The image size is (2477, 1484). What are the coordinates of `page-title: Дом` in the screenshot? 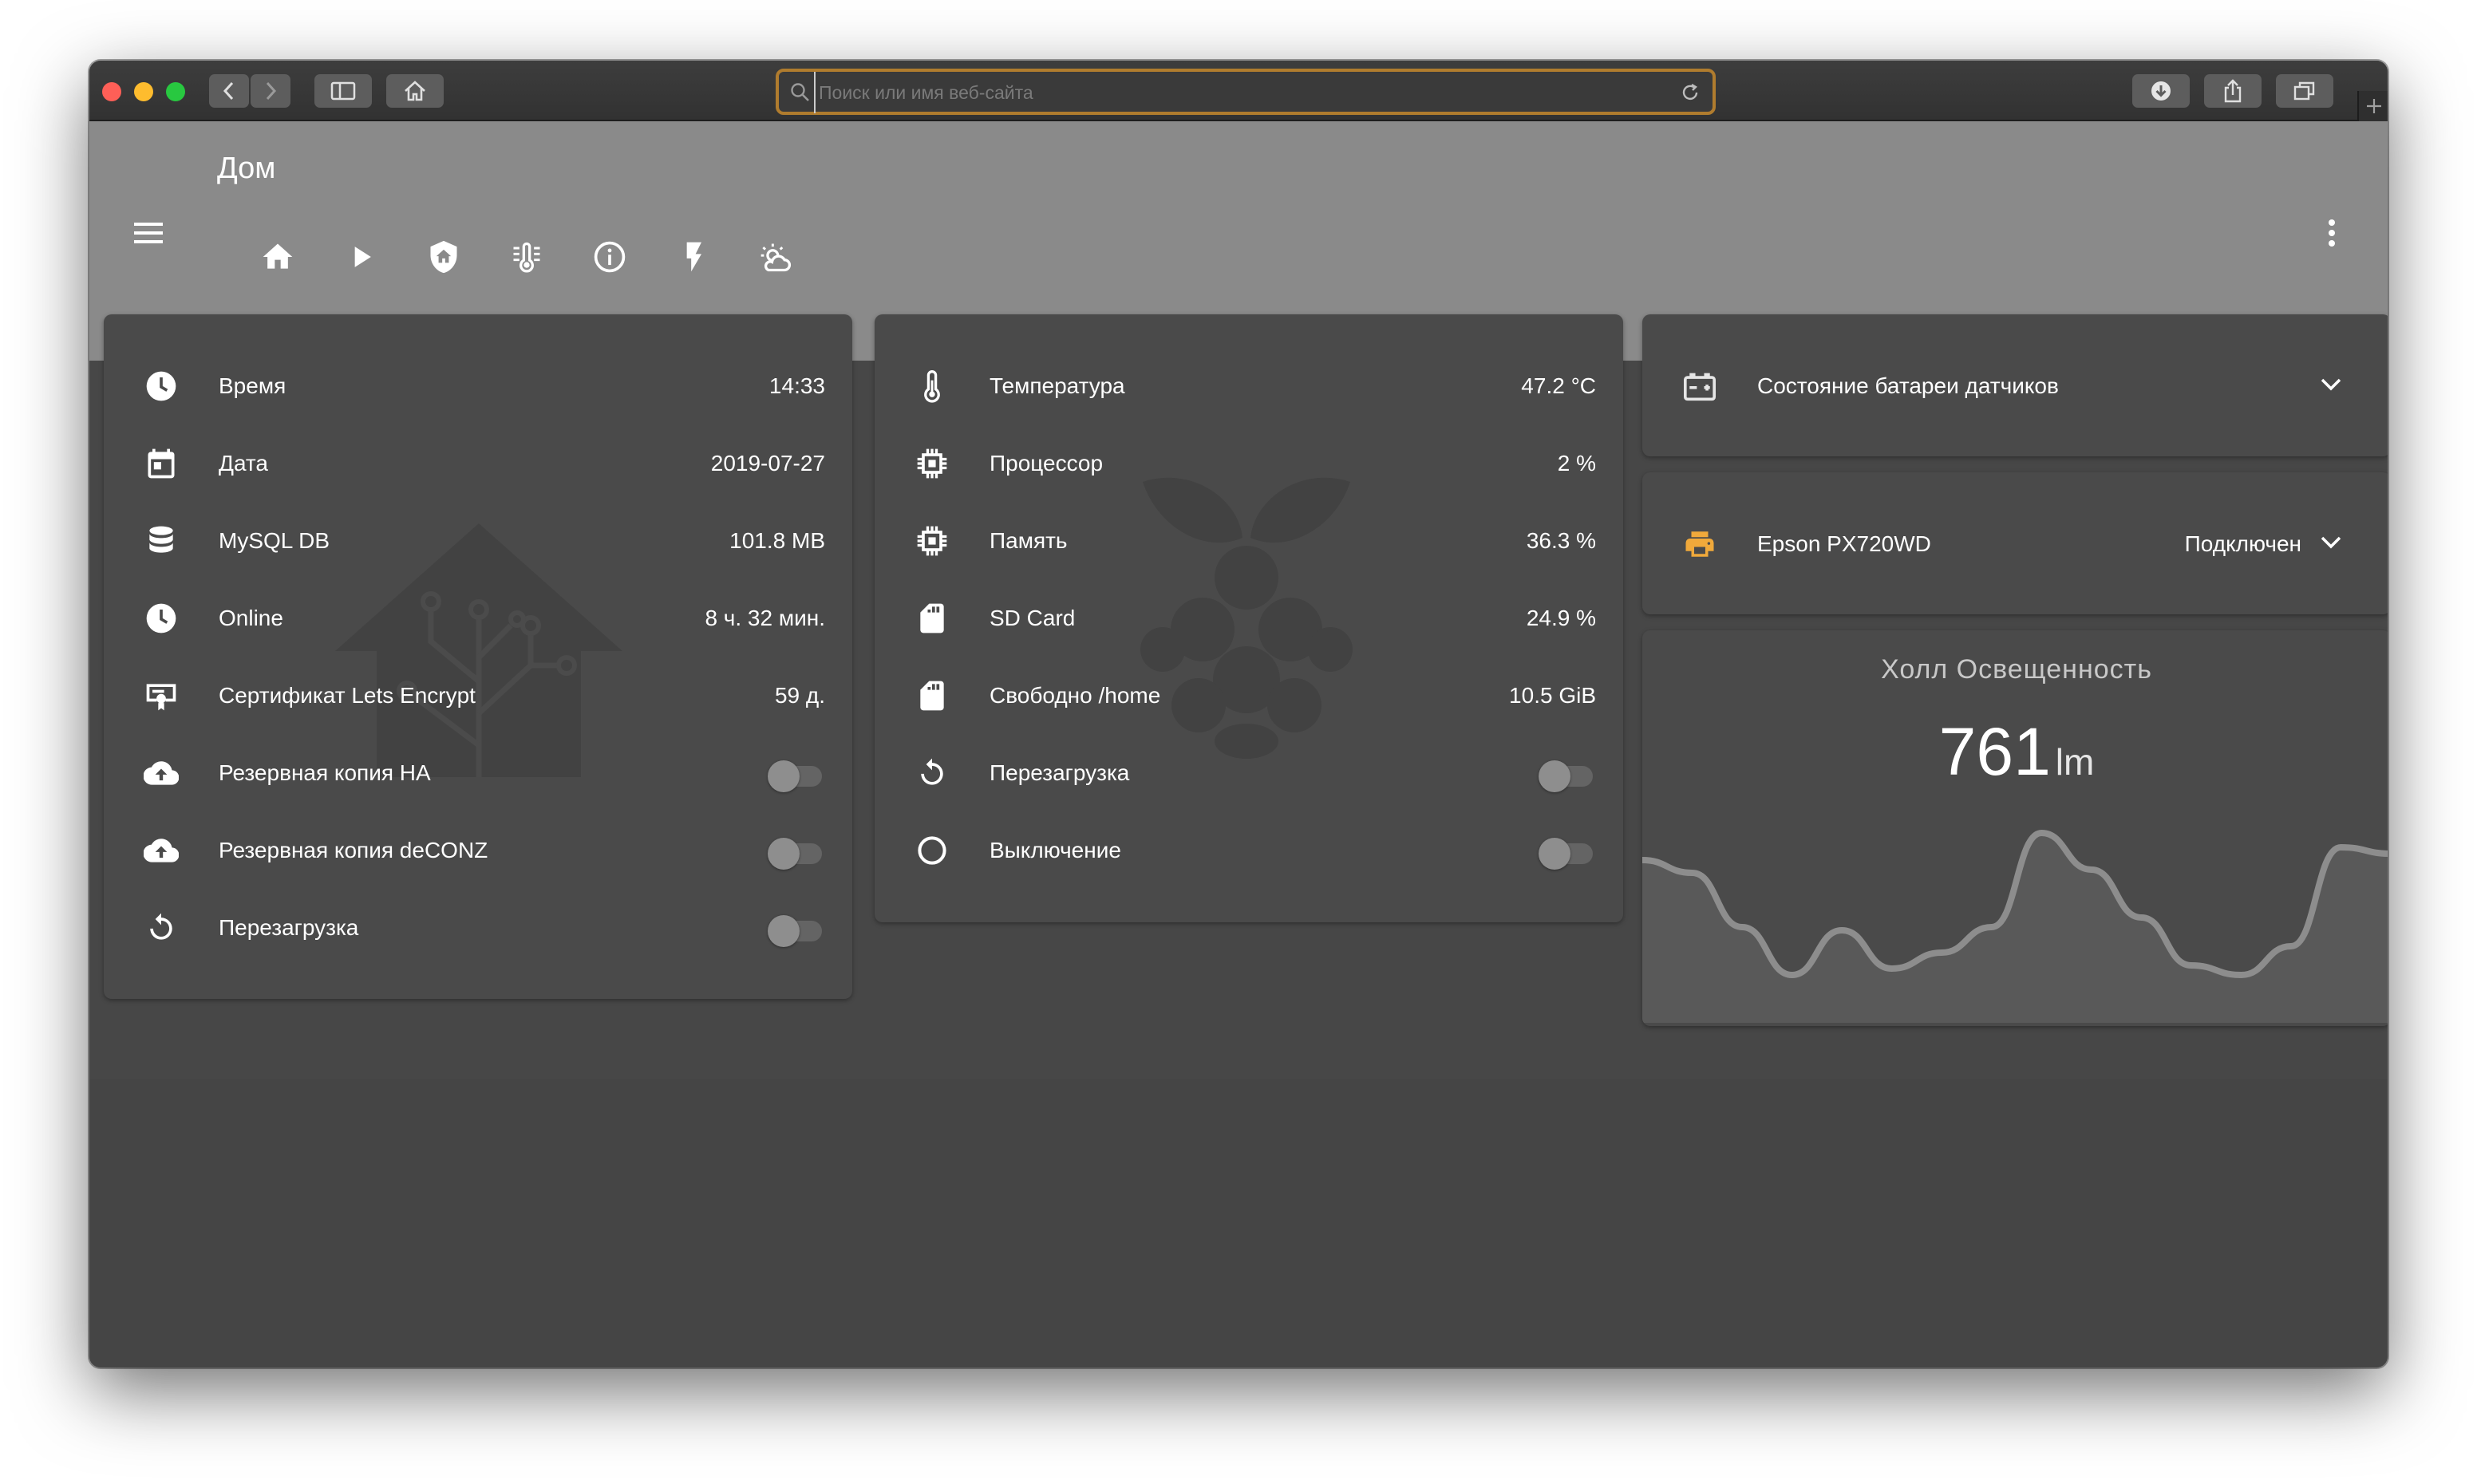 It's located at (246, 168).